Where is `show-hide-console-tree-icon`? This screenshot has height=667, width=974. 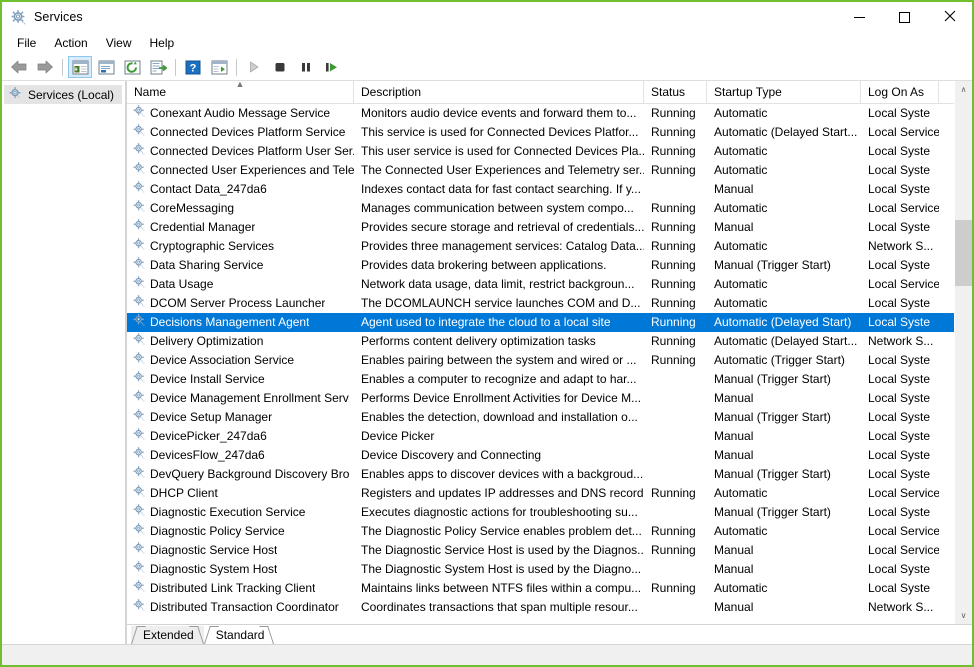
show-hide-console-tree-icon is located at coordinates (80, 67).